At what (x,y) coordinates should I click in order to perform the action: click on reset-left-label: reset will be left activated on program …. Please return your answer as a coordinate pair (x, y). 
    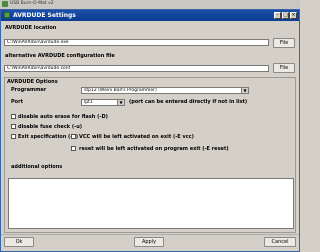
    Looking at the image, I should click on (154, 149).